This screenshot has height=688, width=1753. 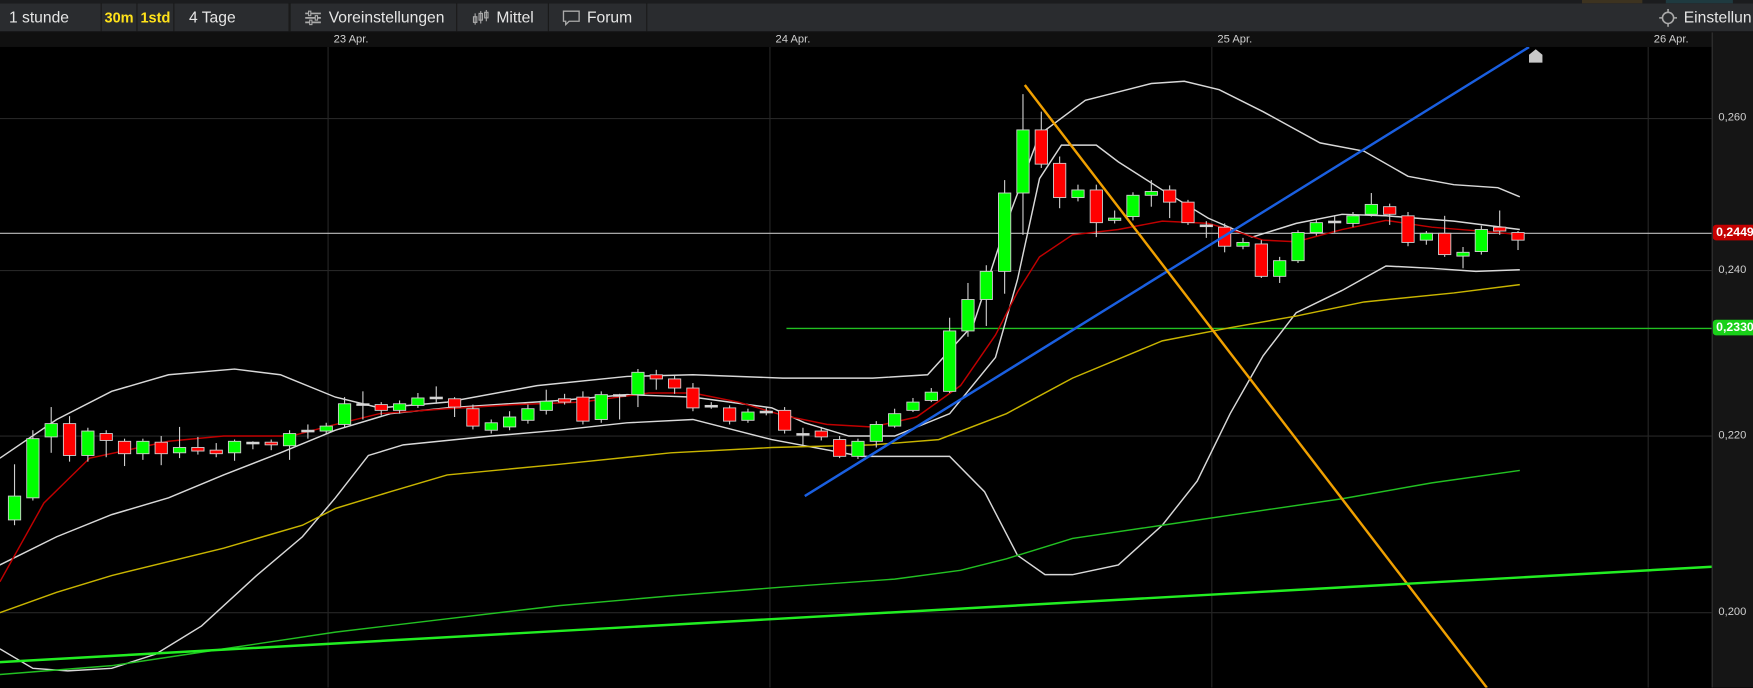 I want to click on forum-button: Forum, so click(x=598, y=17).